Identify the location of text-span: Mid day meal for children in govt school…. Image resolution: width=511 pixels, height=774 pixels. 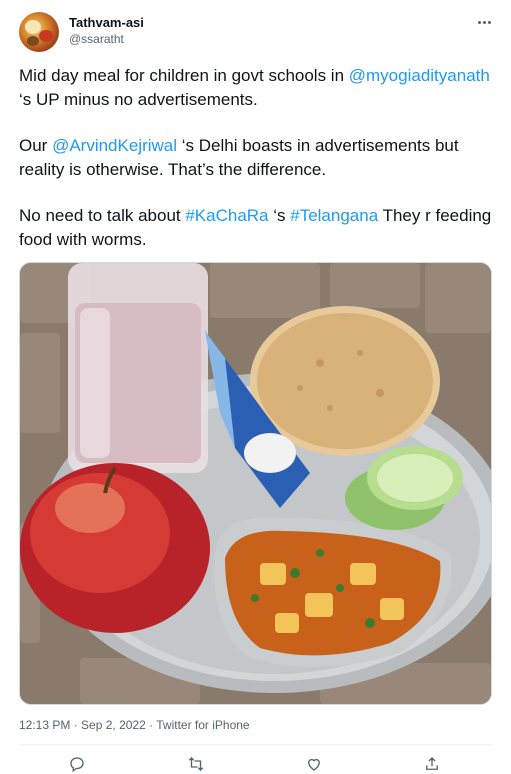
(184, 75).